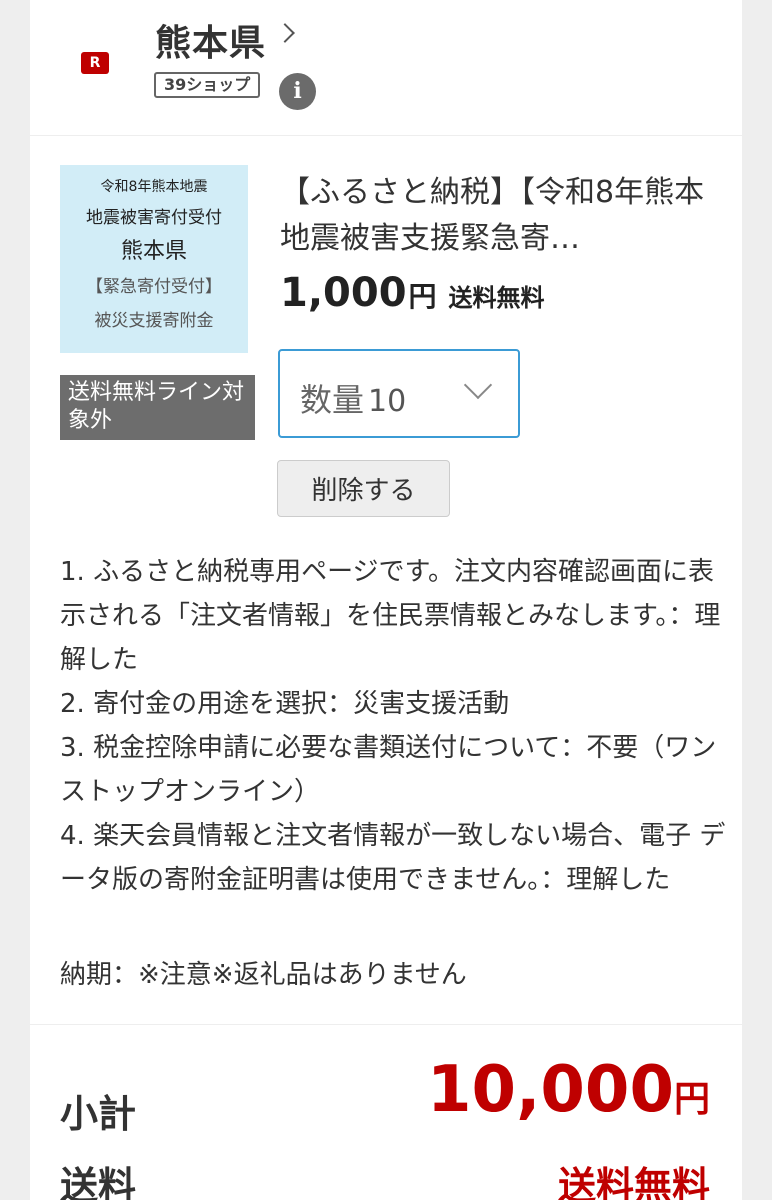 The height and width of the screenshot is (1200, 772). I want to click on product-thumbnail: 令和8年熊本地震 地震被害寄付受付 熊本県 【緊急寄付受付】 被災支援寄附金, so click(154, 259).